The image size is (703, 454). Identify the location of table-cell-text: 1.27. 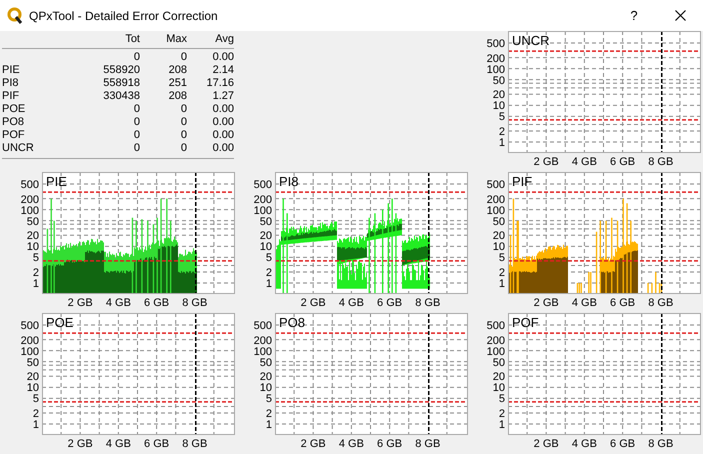
(223, 96).